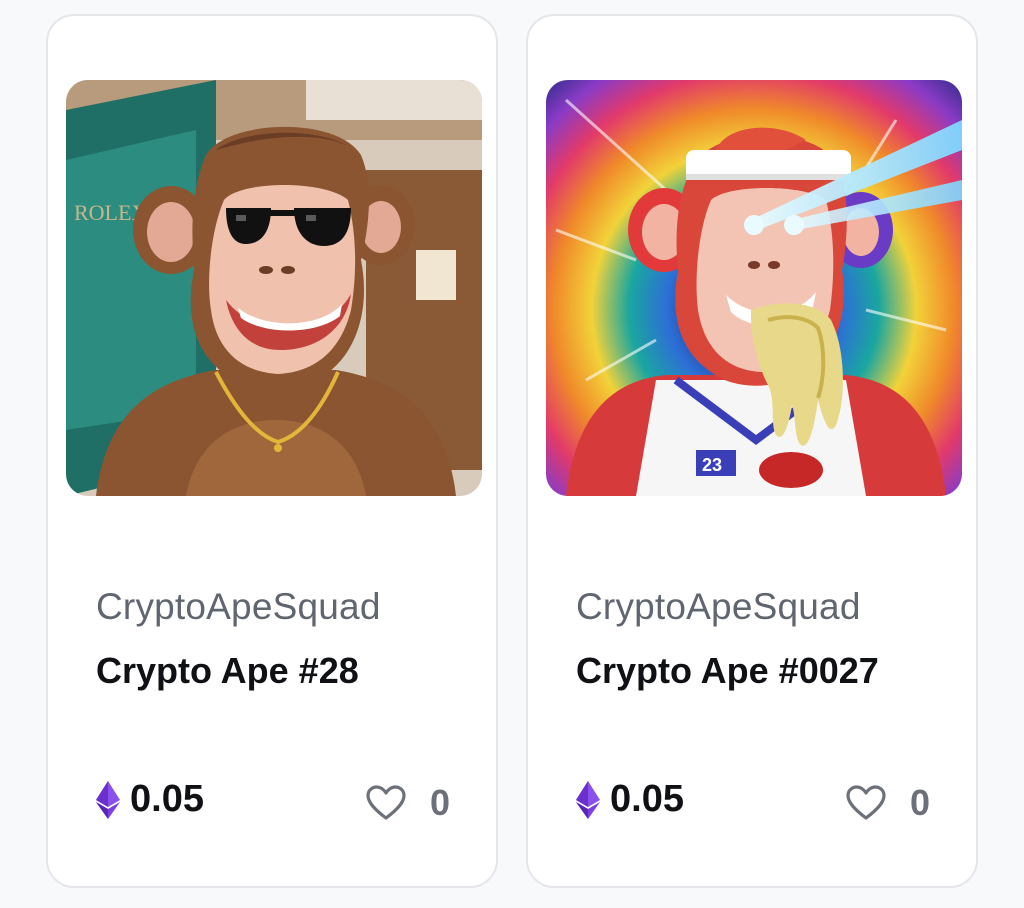 Image resolution: width=1024 pixels, height=908 pixels. I want to click on nft-title: Crypto Ape #28, so click(227, 671).